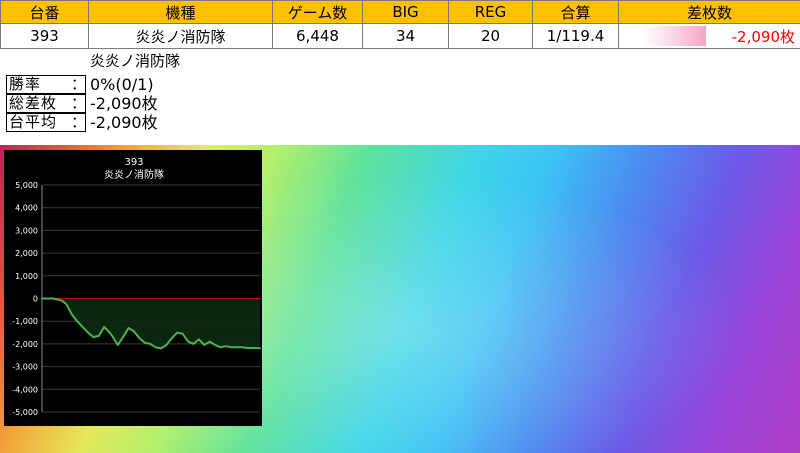 The height and width of the screenshot is (453, 800). Describe the element at coordinates (26, 276) in the screenshot. I see `y-tick-label: 1,000` at that location.